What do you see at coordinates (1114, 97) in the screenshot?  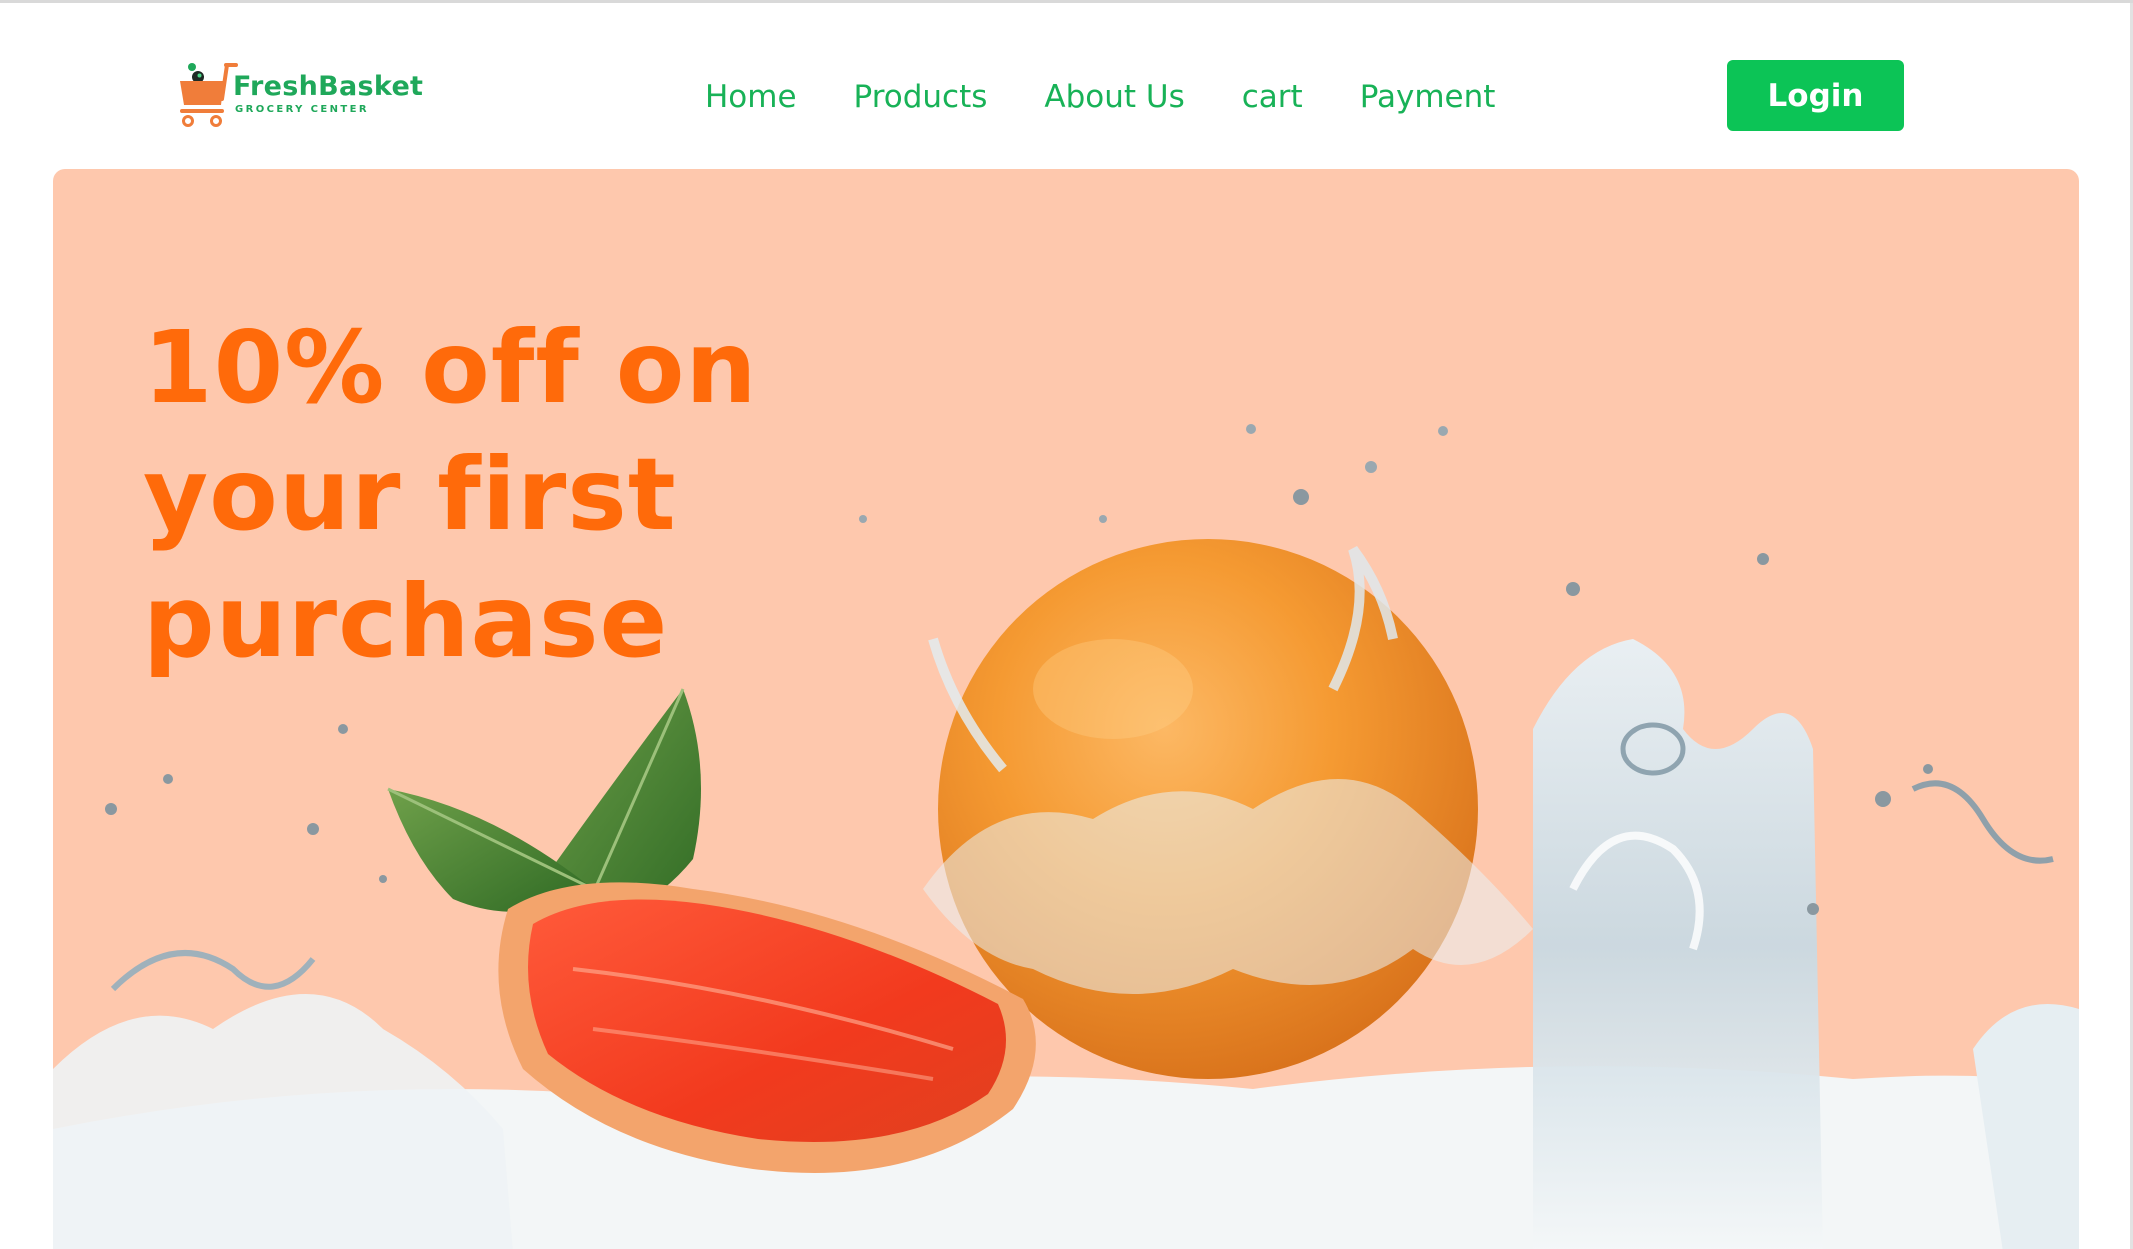 I see `nav-about-us: About Us` at bounding box center [1114, 97].